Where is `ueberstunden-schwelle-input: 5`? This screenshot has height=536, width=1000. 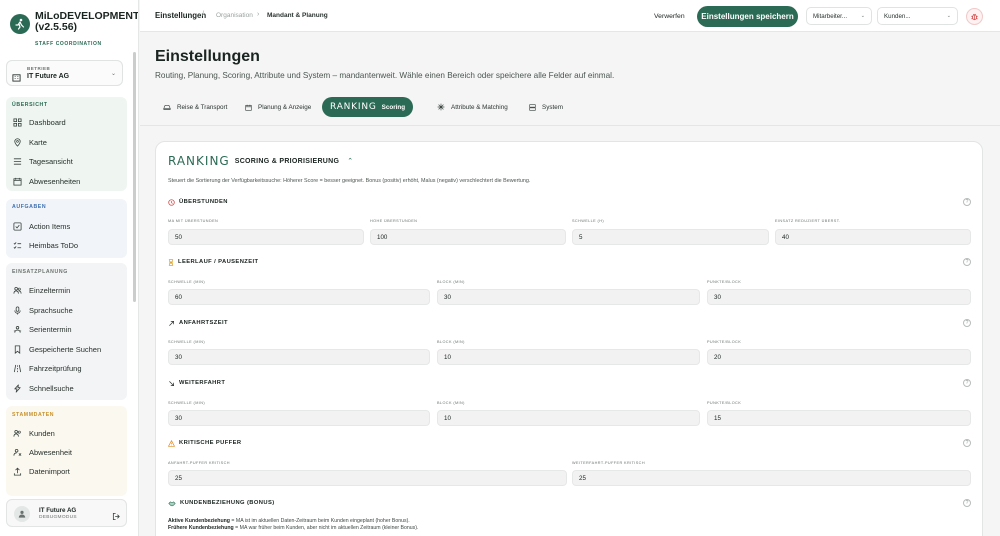 ueberstunden-schwelle-input: 5 is located at coordinates (670, 237).